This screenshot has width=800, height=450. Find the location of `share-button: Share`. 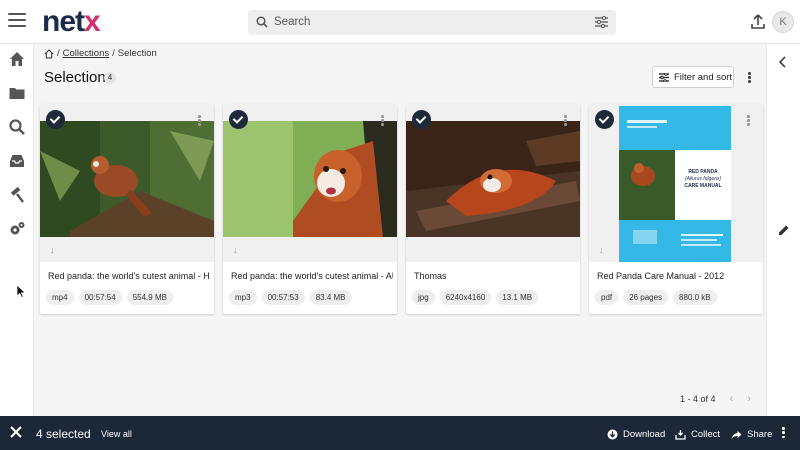

share-button: Share is located at coordinates (751, 434).